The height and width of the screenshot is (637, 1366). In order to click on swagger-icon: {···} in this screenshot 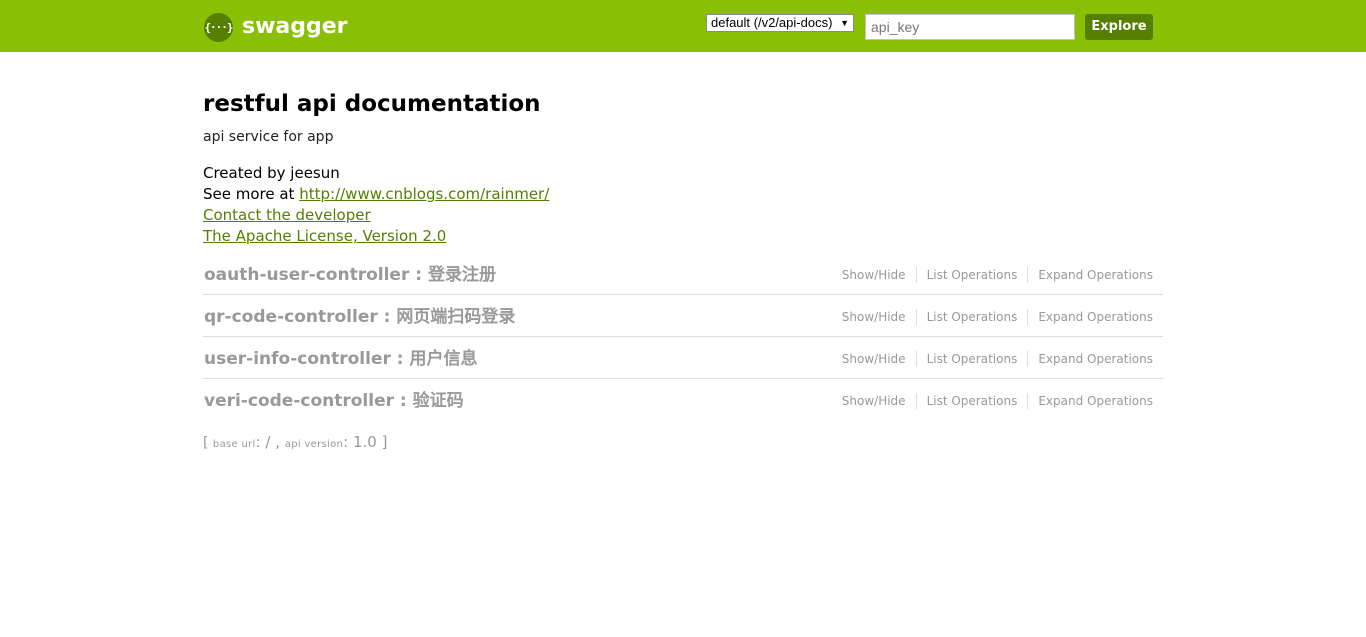, I will do `click(219, 27)`.